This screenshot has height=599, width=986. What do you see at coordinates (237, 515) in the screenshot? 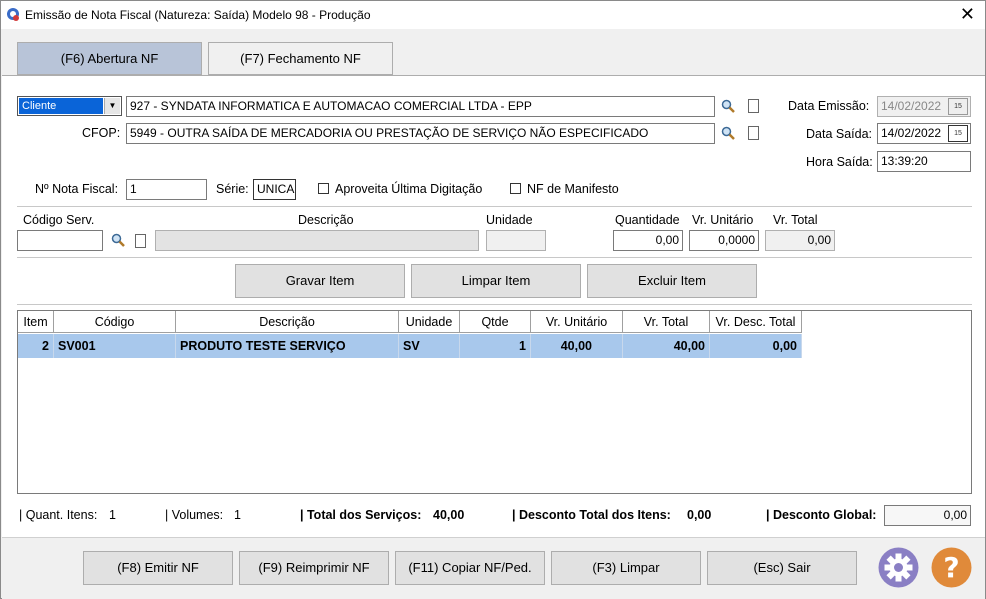
I see `volumes-value: 1` at bounding box center [237, 515].